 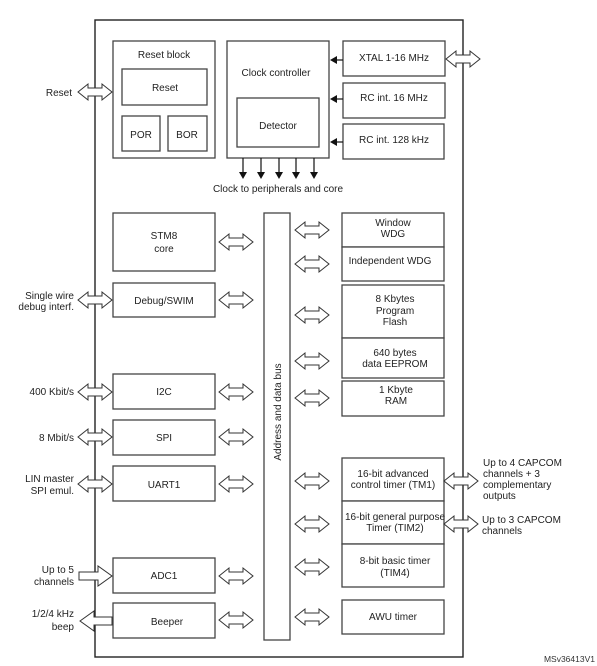 What do you see at coordinates (395, 299) in the screenshot?
I see `svg-text: 8 Kbytes` at bounding box center [395, 299].